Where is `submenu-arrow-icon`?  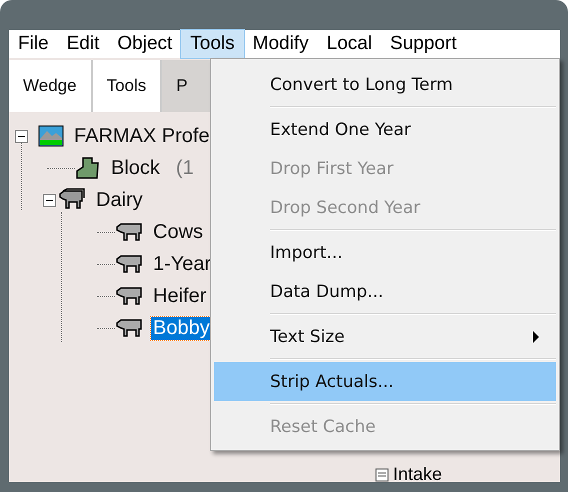
submenu-arrow-icon is located at coordinates (536, 336).